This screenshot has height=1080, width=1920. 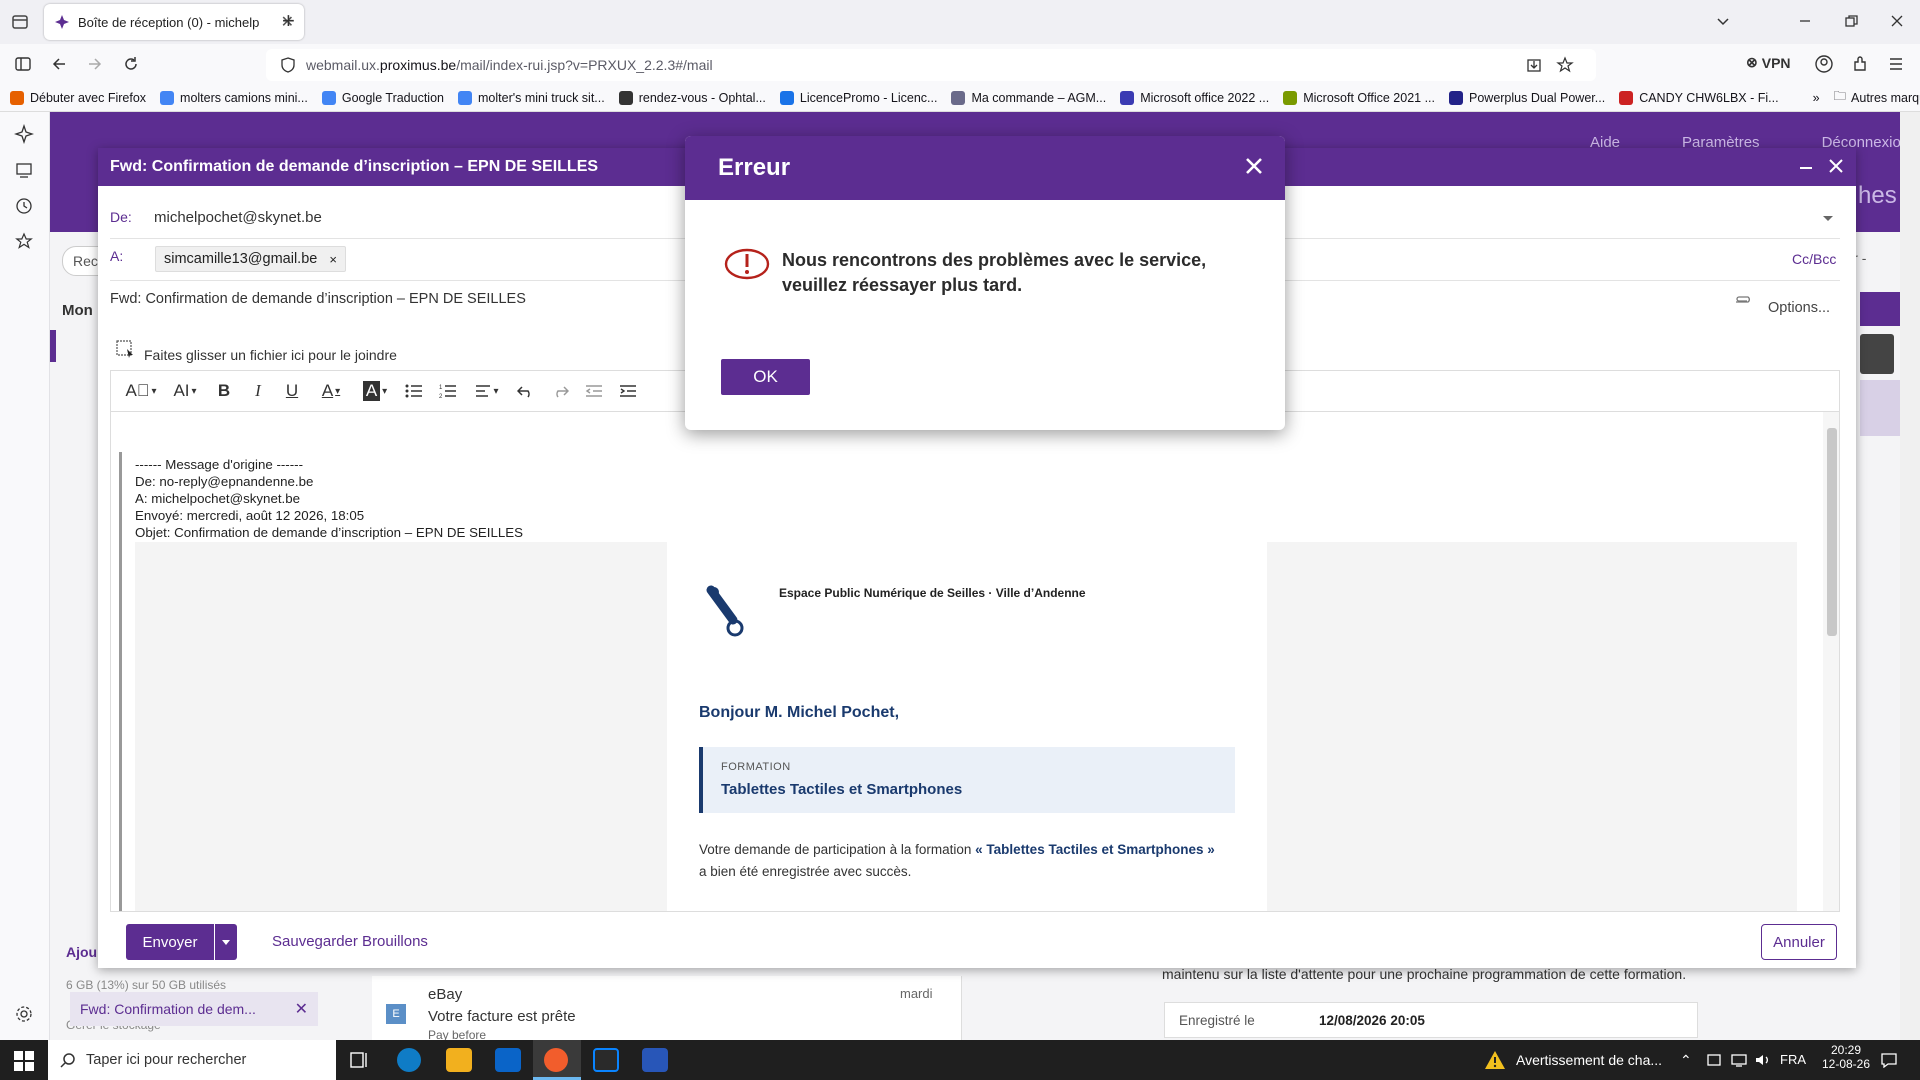 What do you see at coordinates (1860, 64) in the screenshot?
I see `extensions-icon` at bounding box center [1860, 64].